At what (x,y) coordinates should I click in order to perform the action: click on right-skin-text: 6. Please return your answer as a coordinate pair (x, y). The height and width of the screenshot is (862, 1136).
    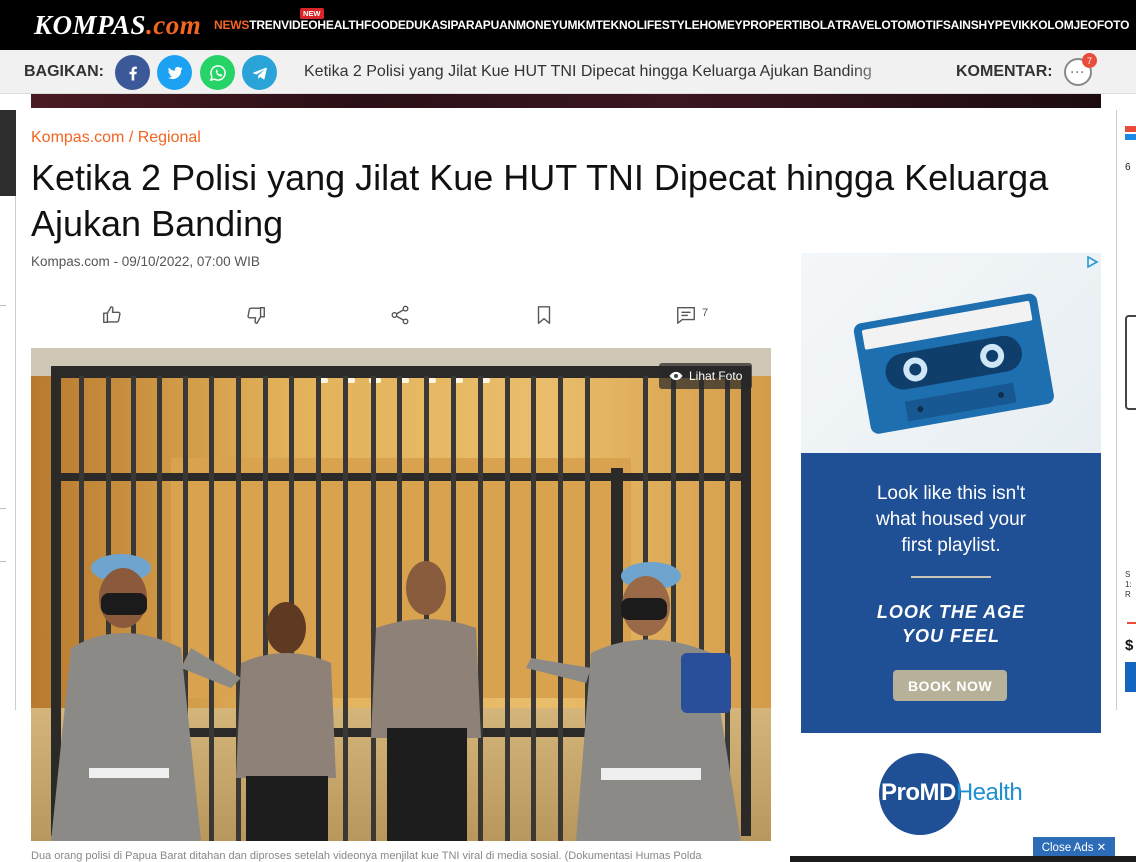
    Looking at the image, I should click on (1128, 167).